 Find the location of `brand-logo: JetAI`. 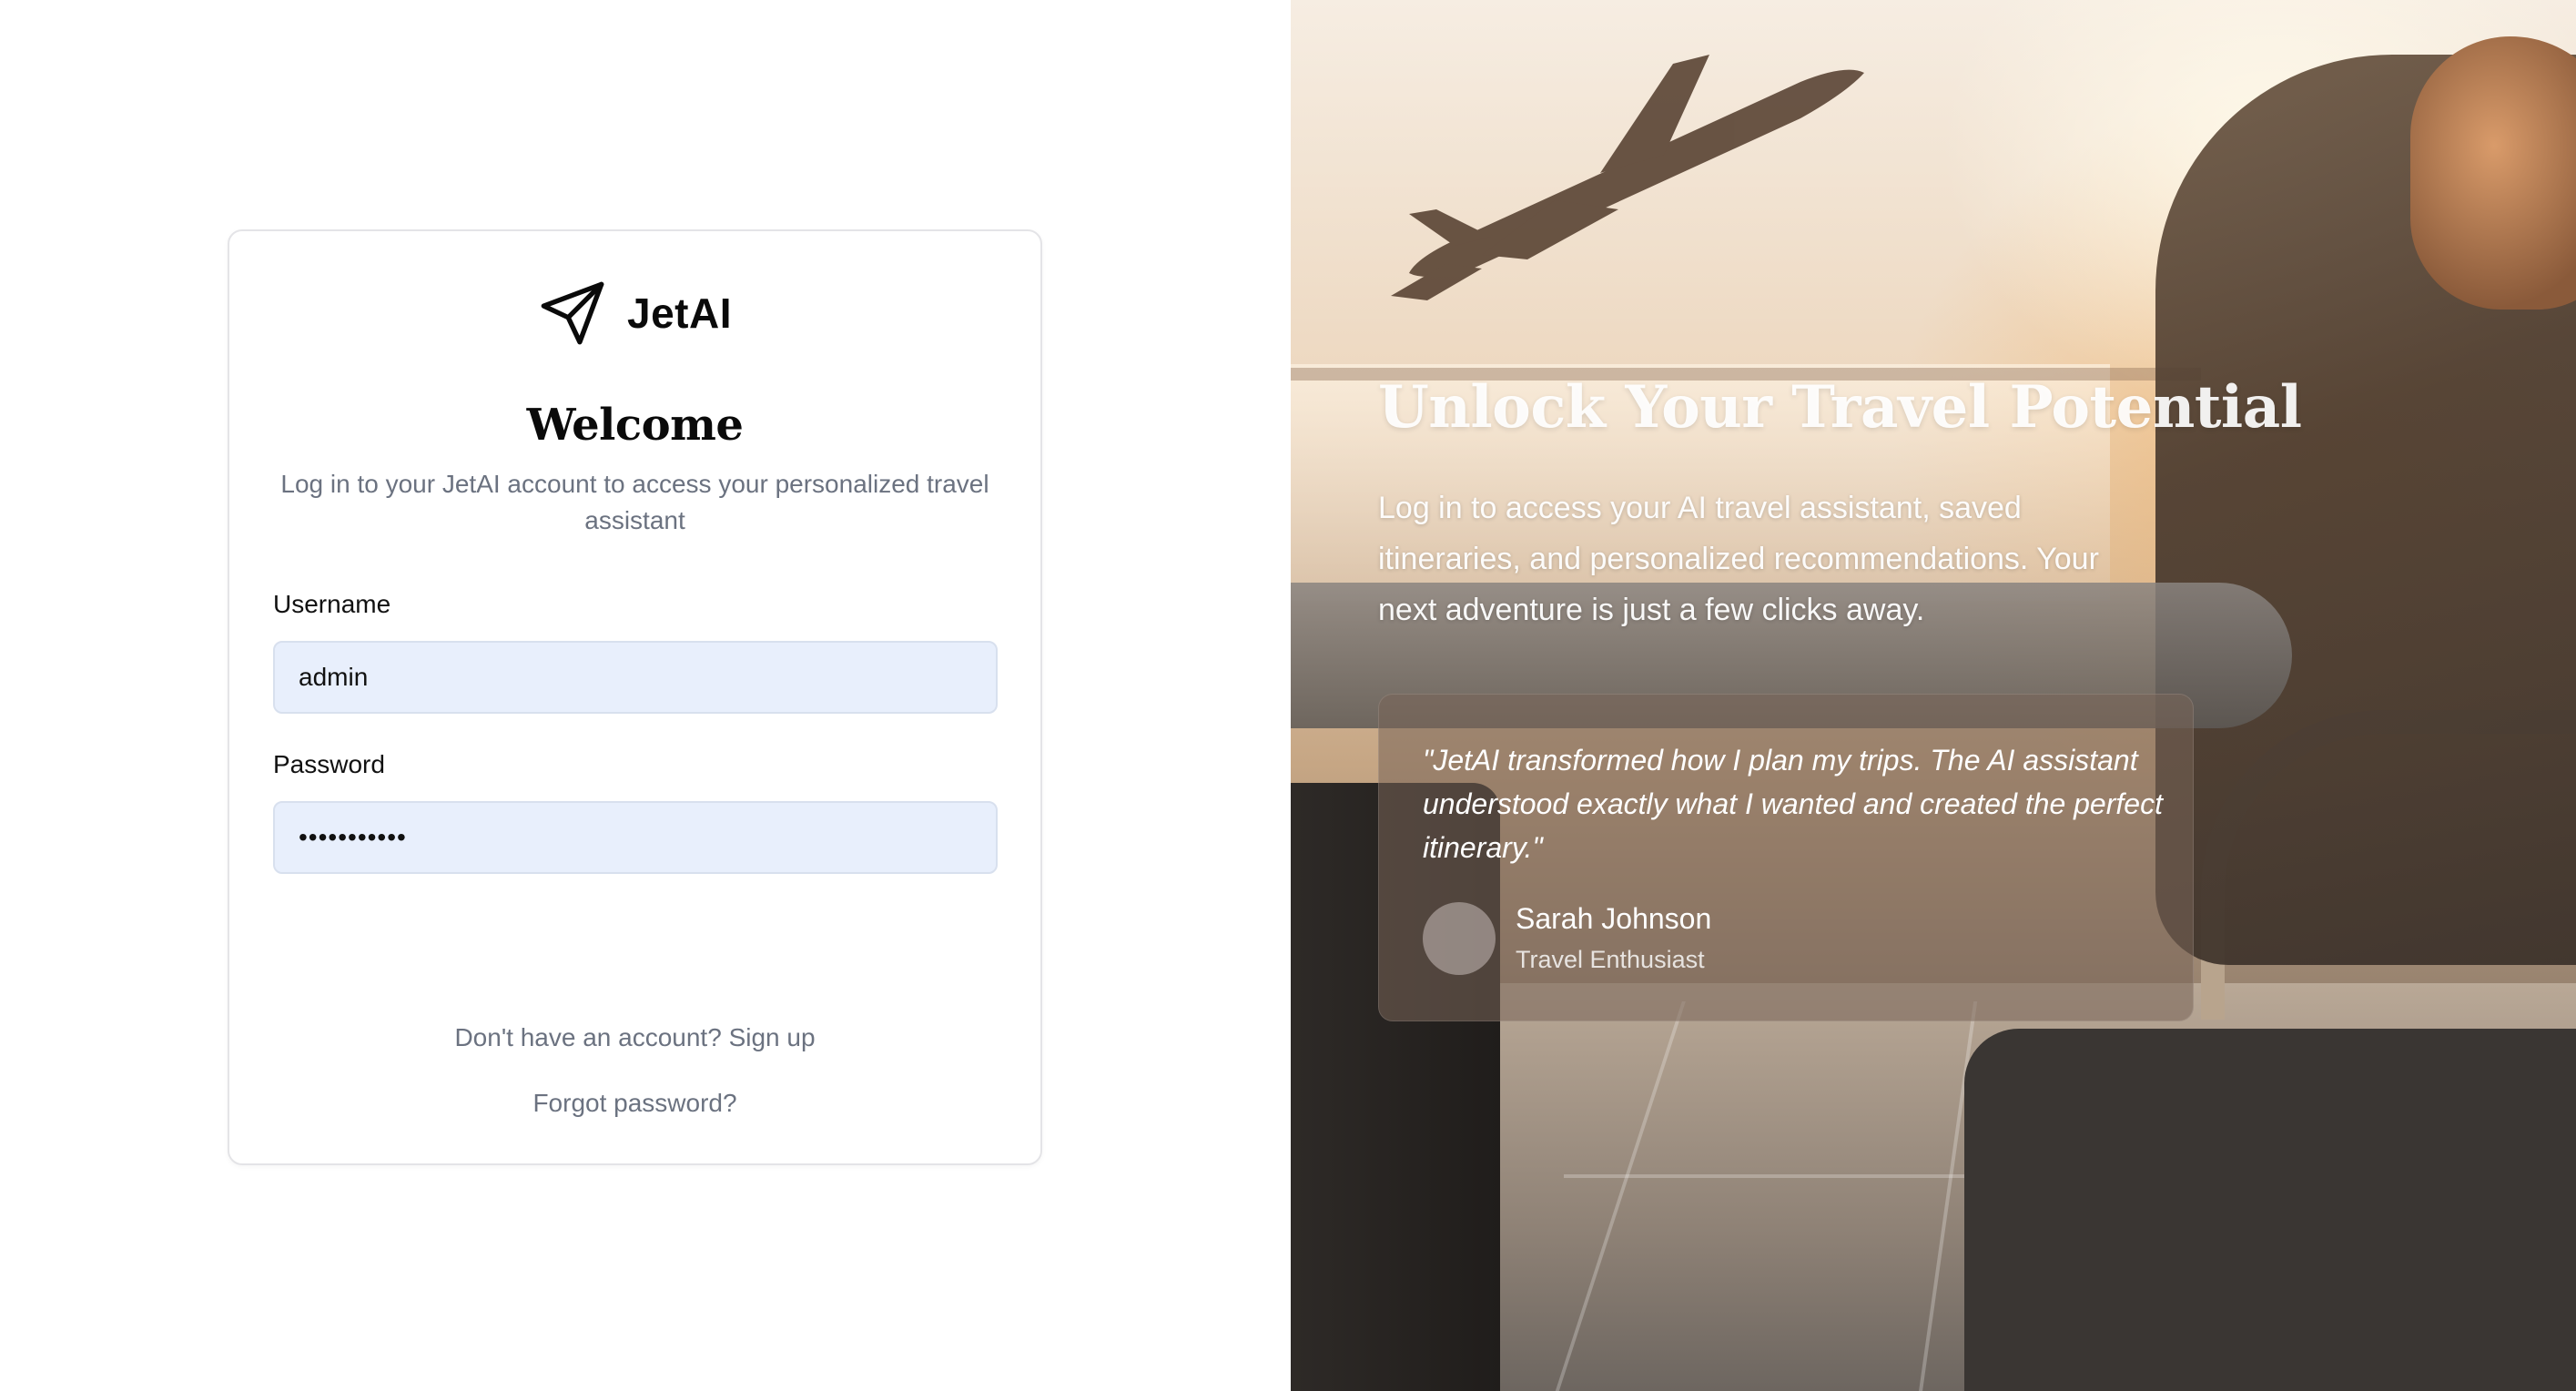

brand-logo: JetAI is located at coordinates (634, 314).